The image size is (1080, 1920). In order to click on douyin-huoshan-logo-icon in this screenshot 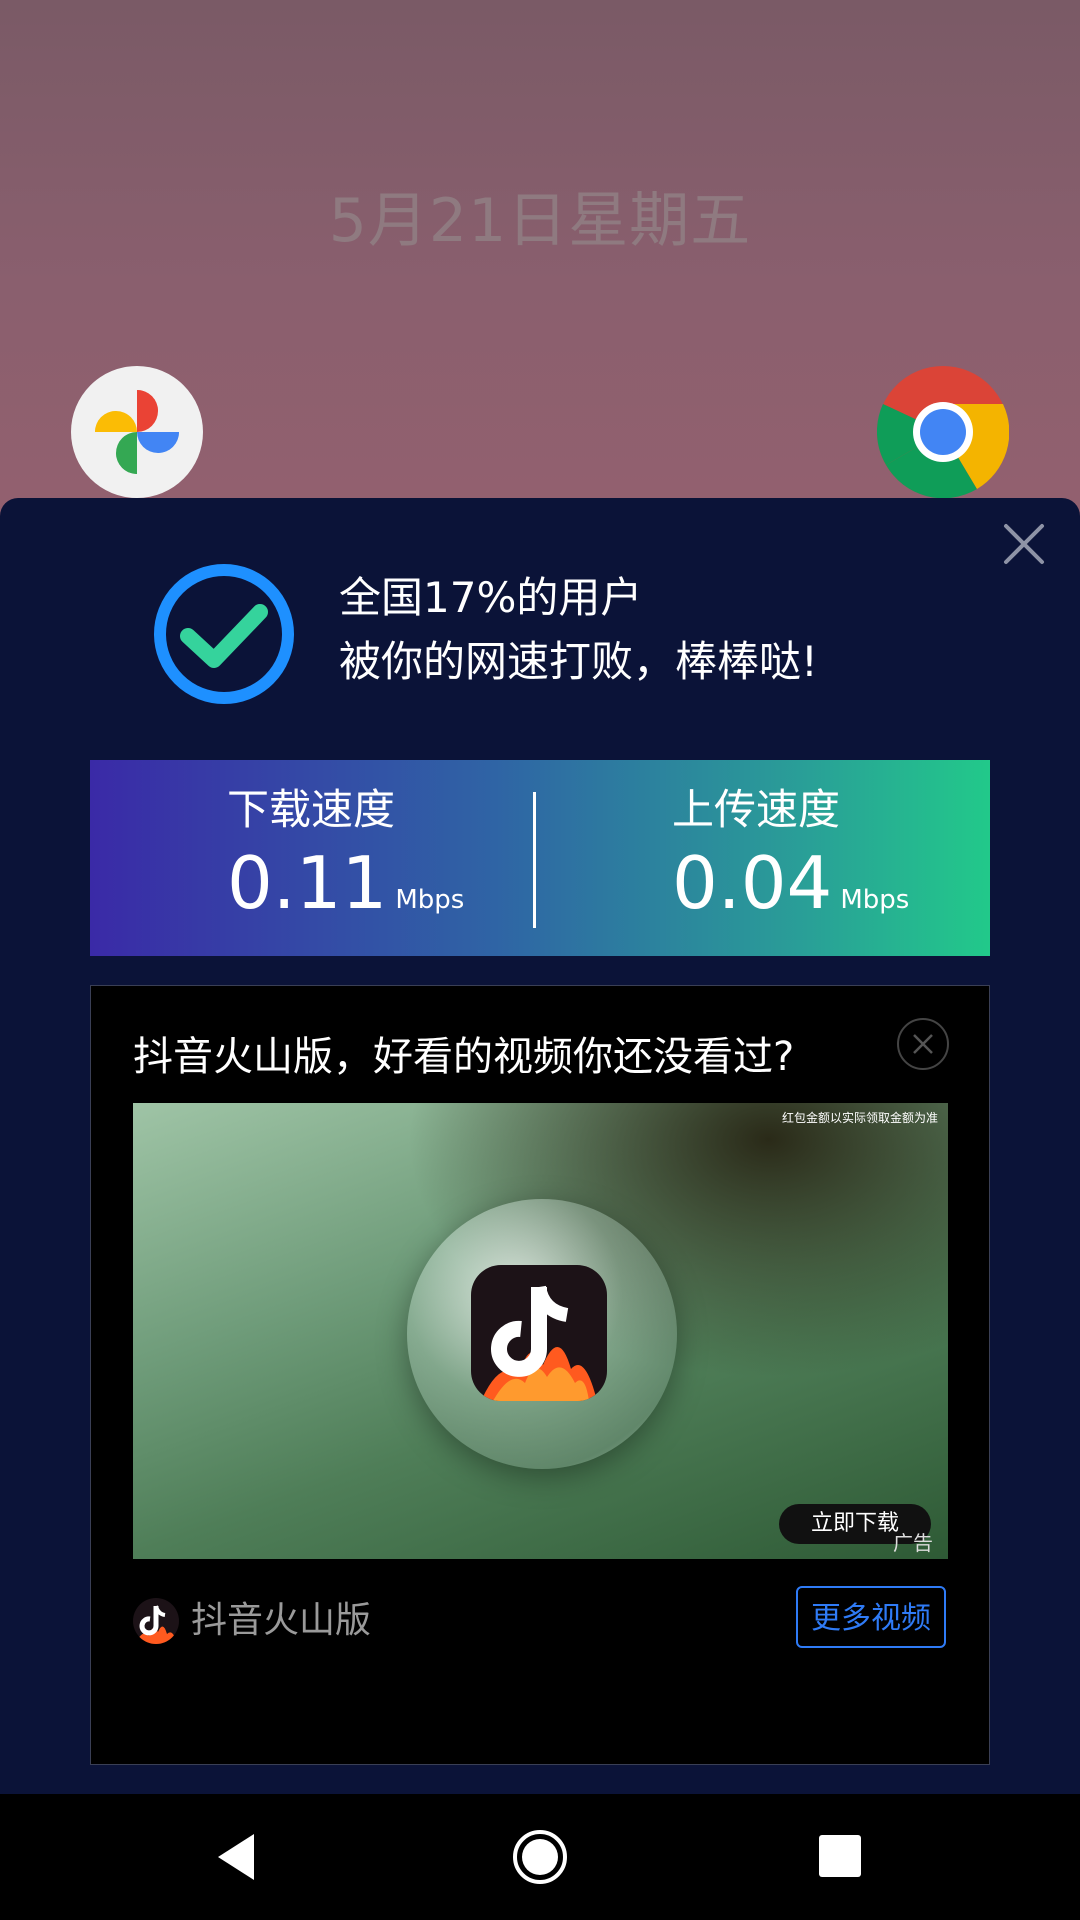, I will do `click(539, 1333)`.